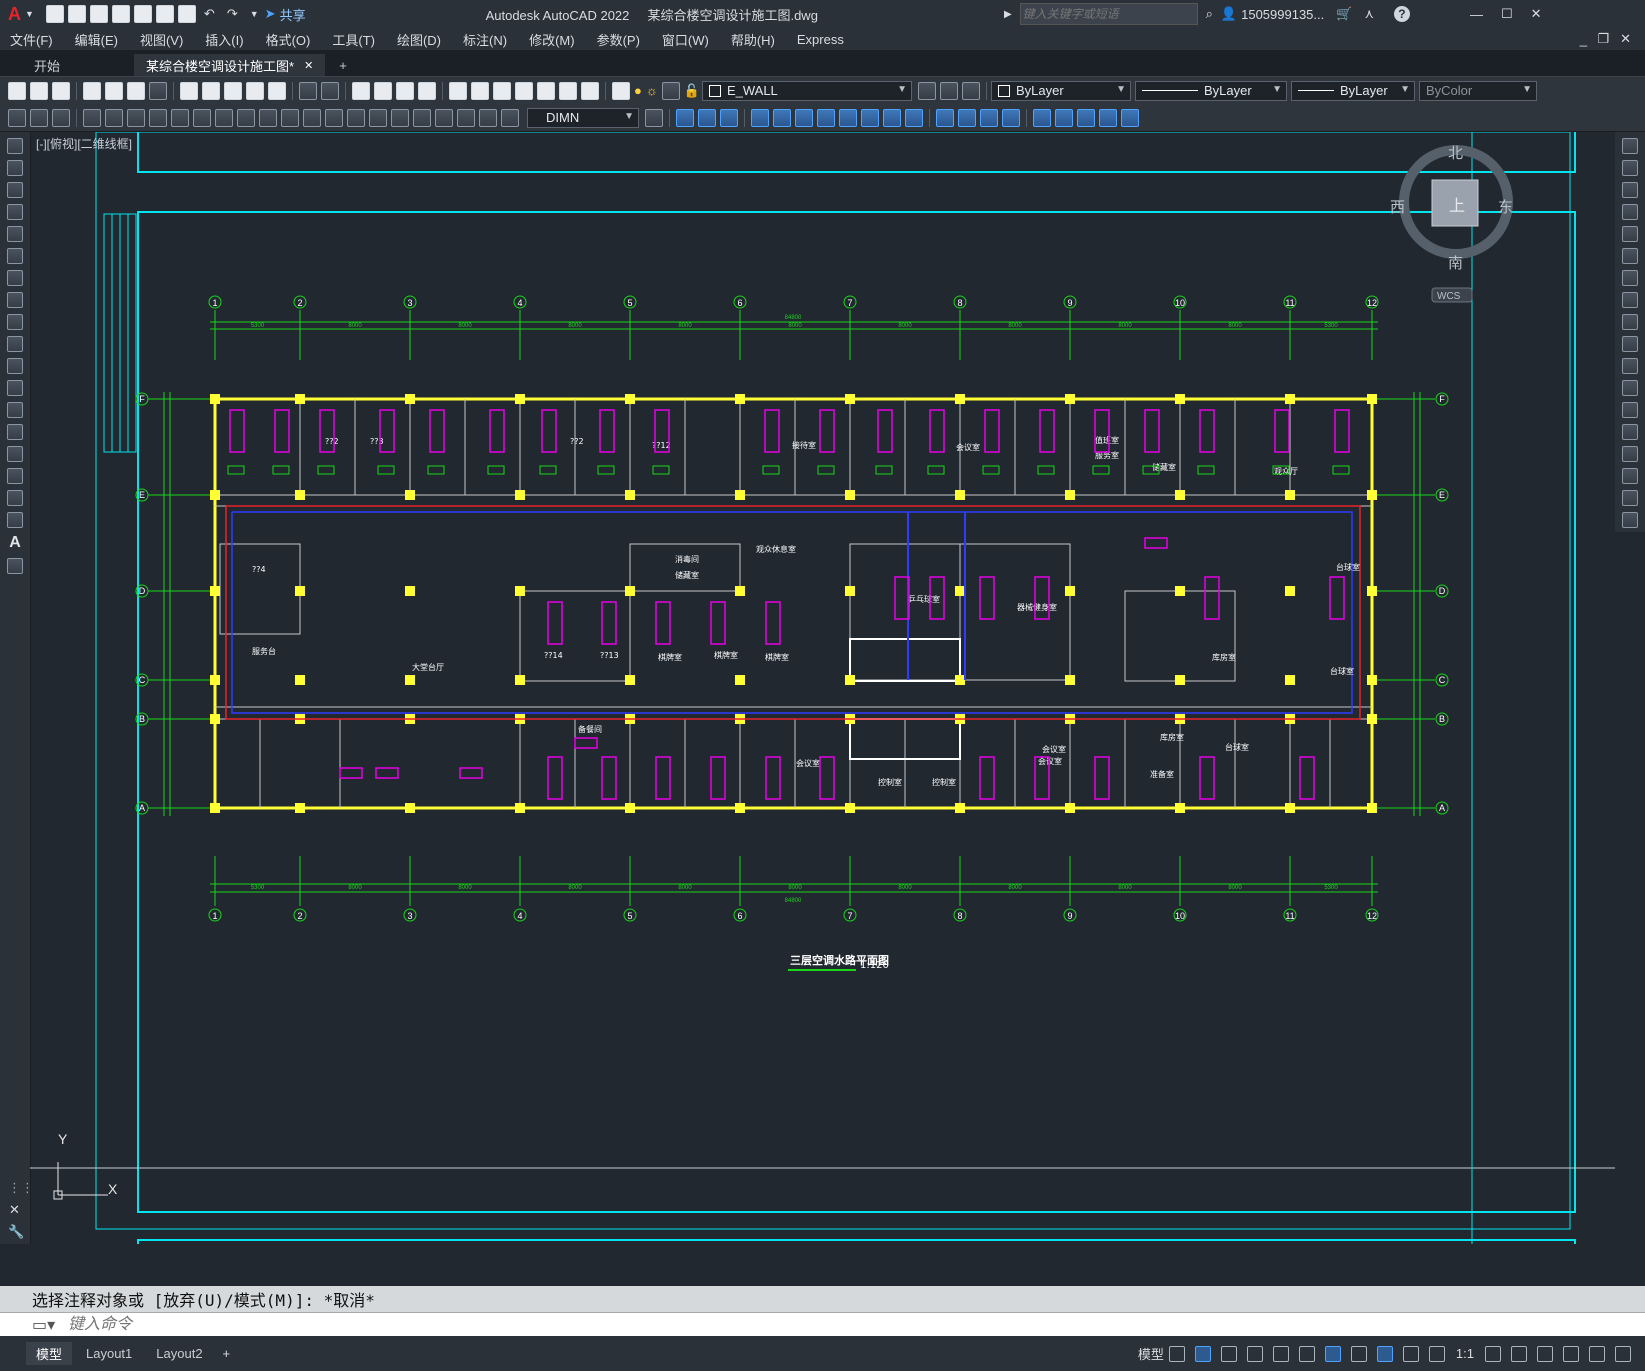 The image size is (1645, 1371). Describe the element at coordinates (142, 14) in the screenshot. I see `open-web-icon` at that location.